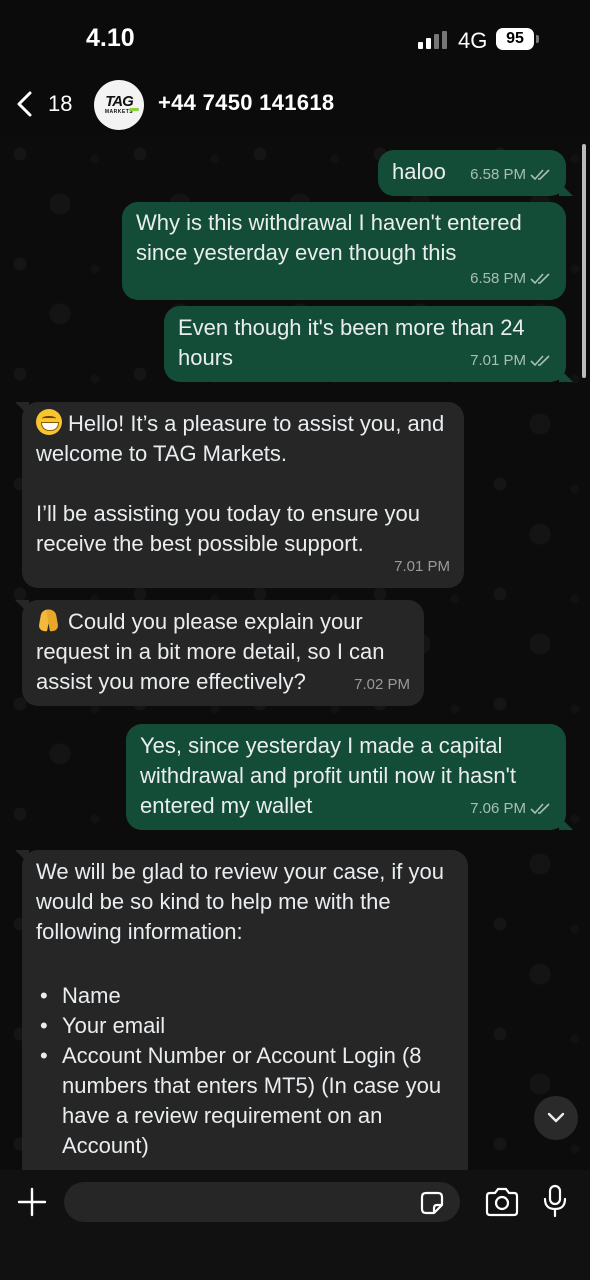 The image size is (590, 1280). I want to click on message-bubble-outgoing: haloo 6.58 PM, so click(475, 173).